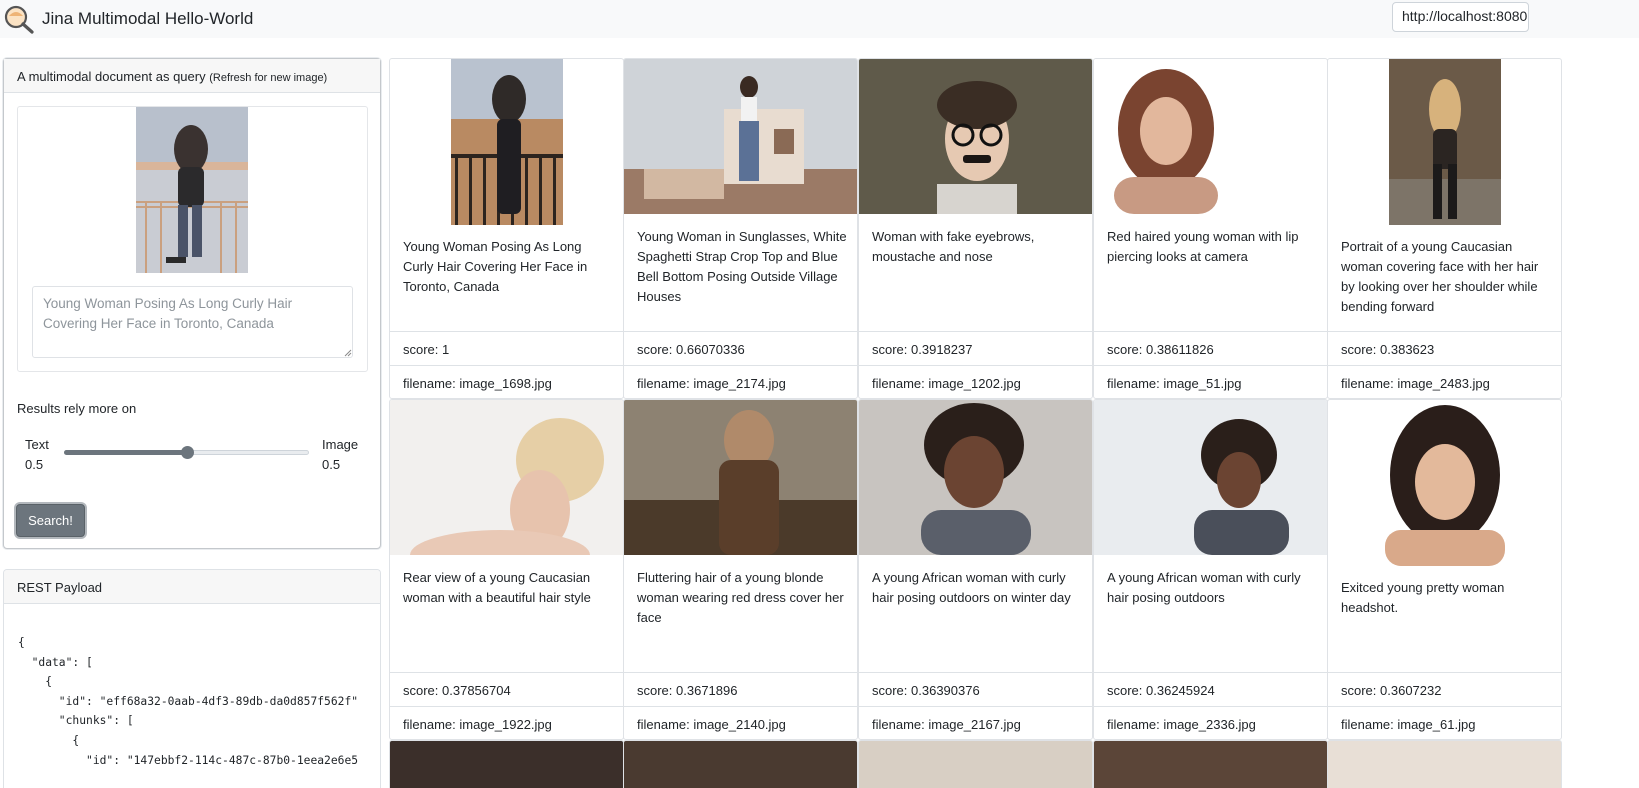 The width and height of the screenshot is (1639, 788). Describe the element at coordinates (76, 721) in the screenshot. I see `payload-line: "chunks": [` at that location.